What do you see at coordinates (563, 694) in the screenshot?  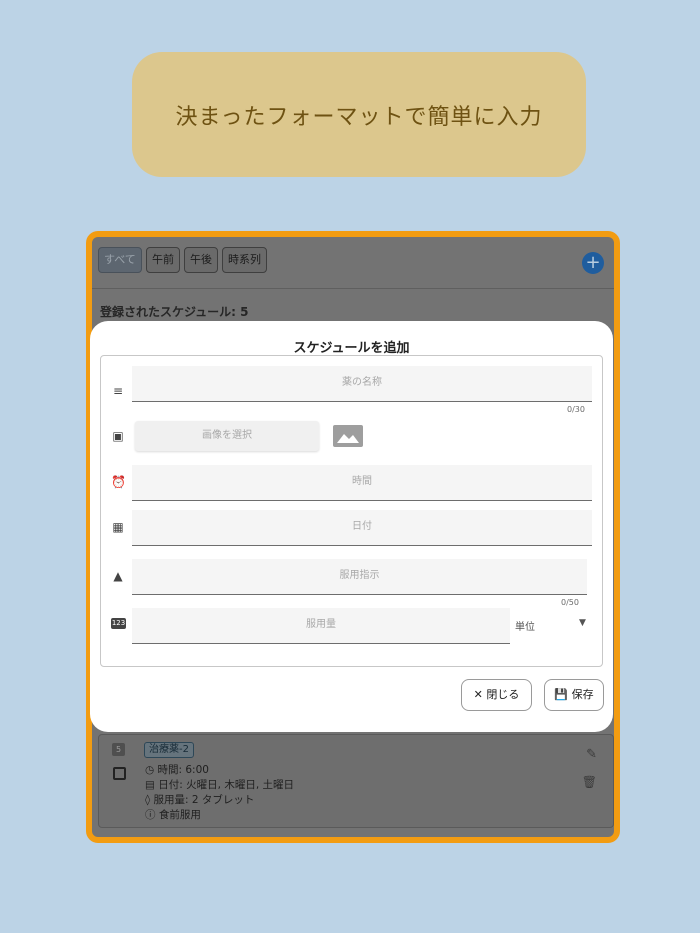 I see `save-icon: 💾` at bounding box center [563, 694].